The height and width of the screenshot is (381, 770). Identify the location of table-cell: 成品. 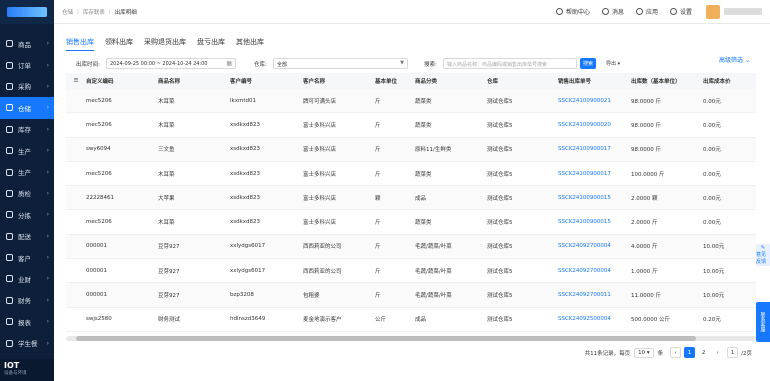
(421, 198).